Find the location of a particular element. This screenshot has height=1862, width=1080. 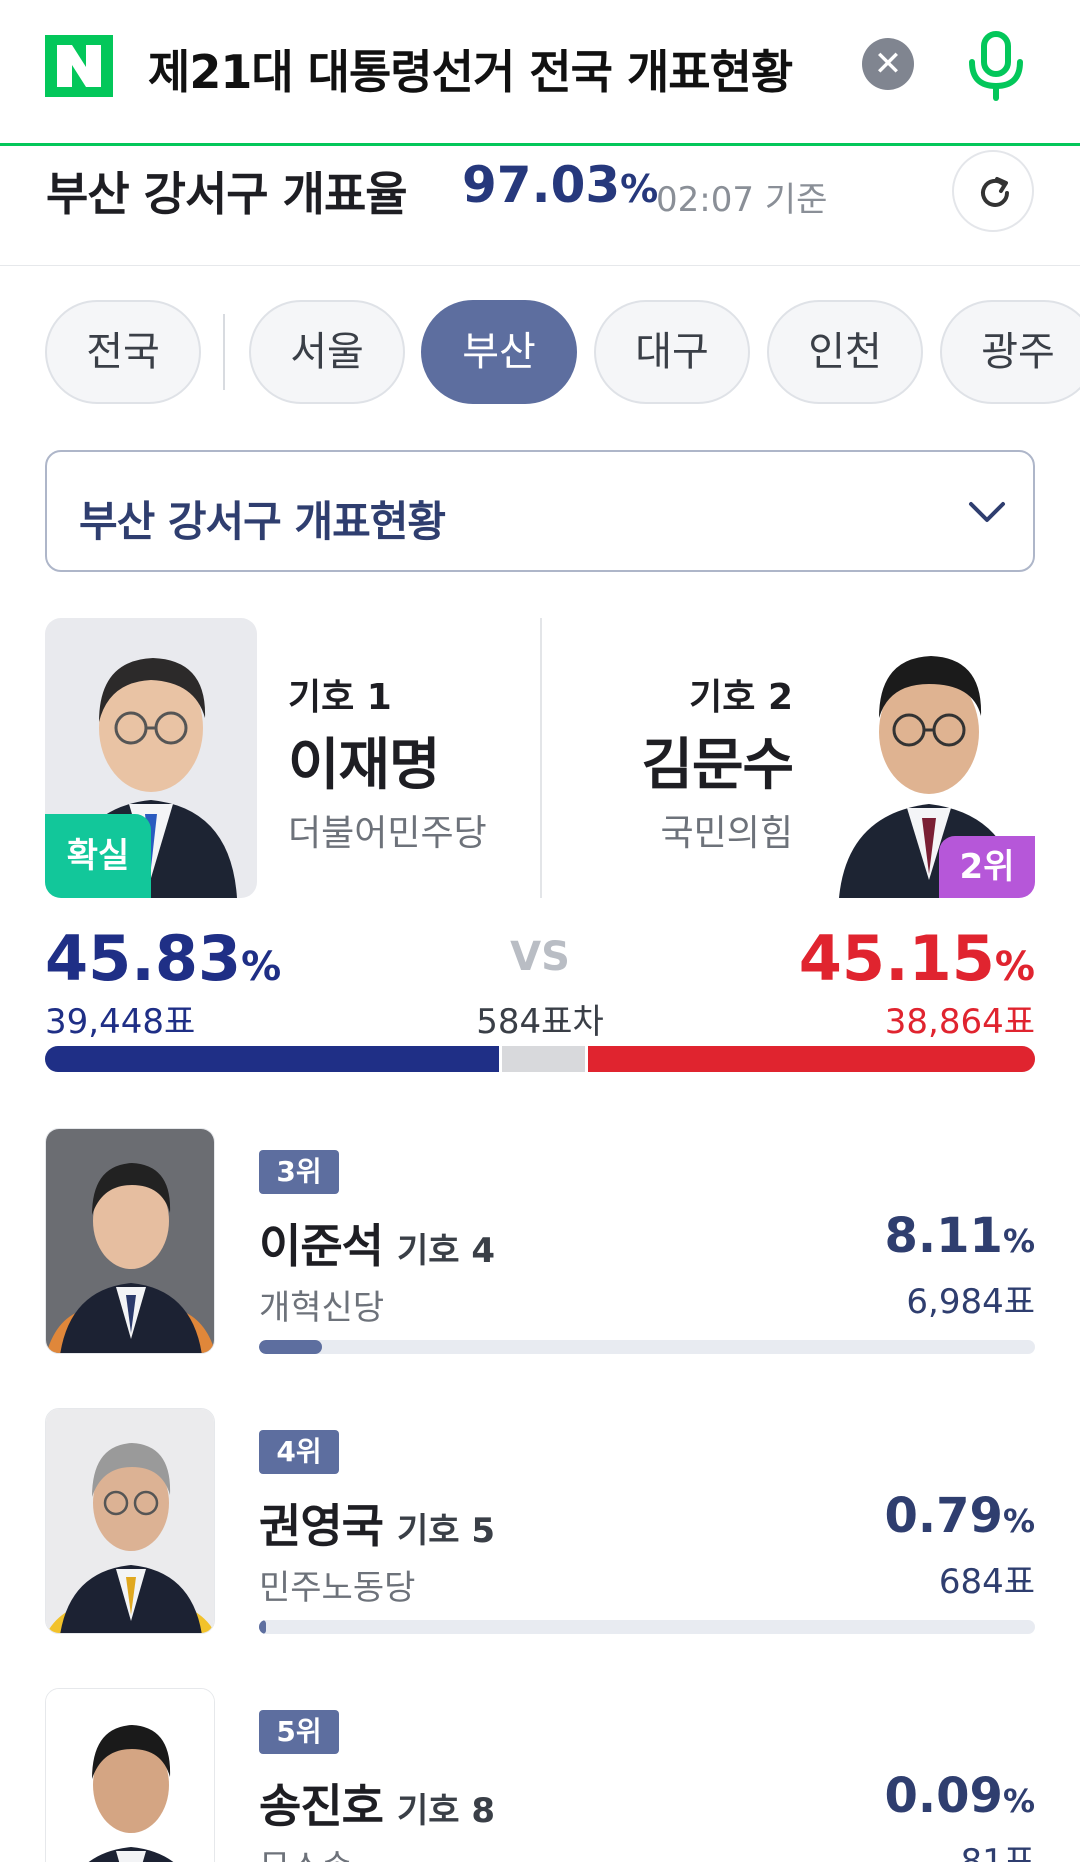

district-select-label: 부산 강서구 개표현황 is located at coordinates (262, 521).